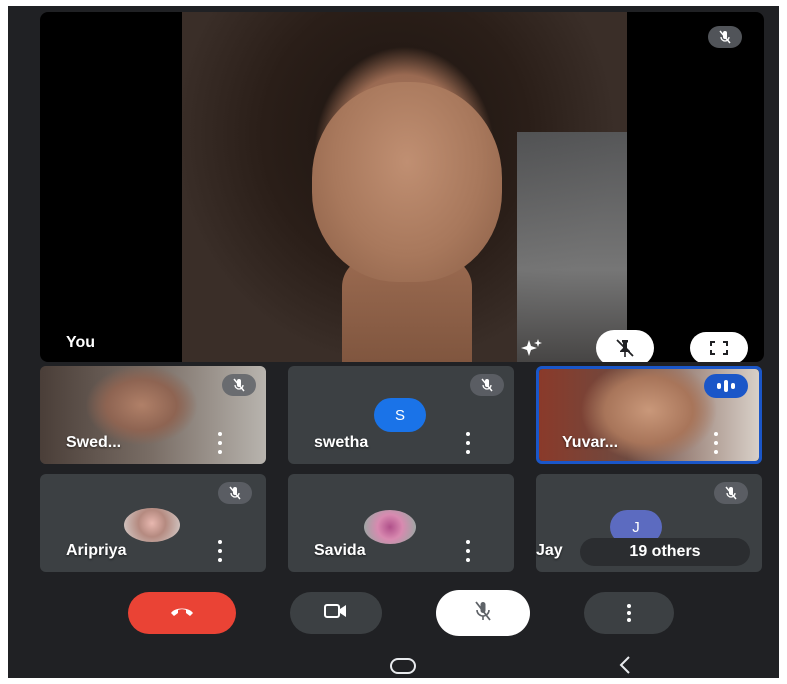  What do you see at coordinates (665, 552) in the screenshot?
I see `others-count-chip: 19 others` at bounding box center [665, 552].